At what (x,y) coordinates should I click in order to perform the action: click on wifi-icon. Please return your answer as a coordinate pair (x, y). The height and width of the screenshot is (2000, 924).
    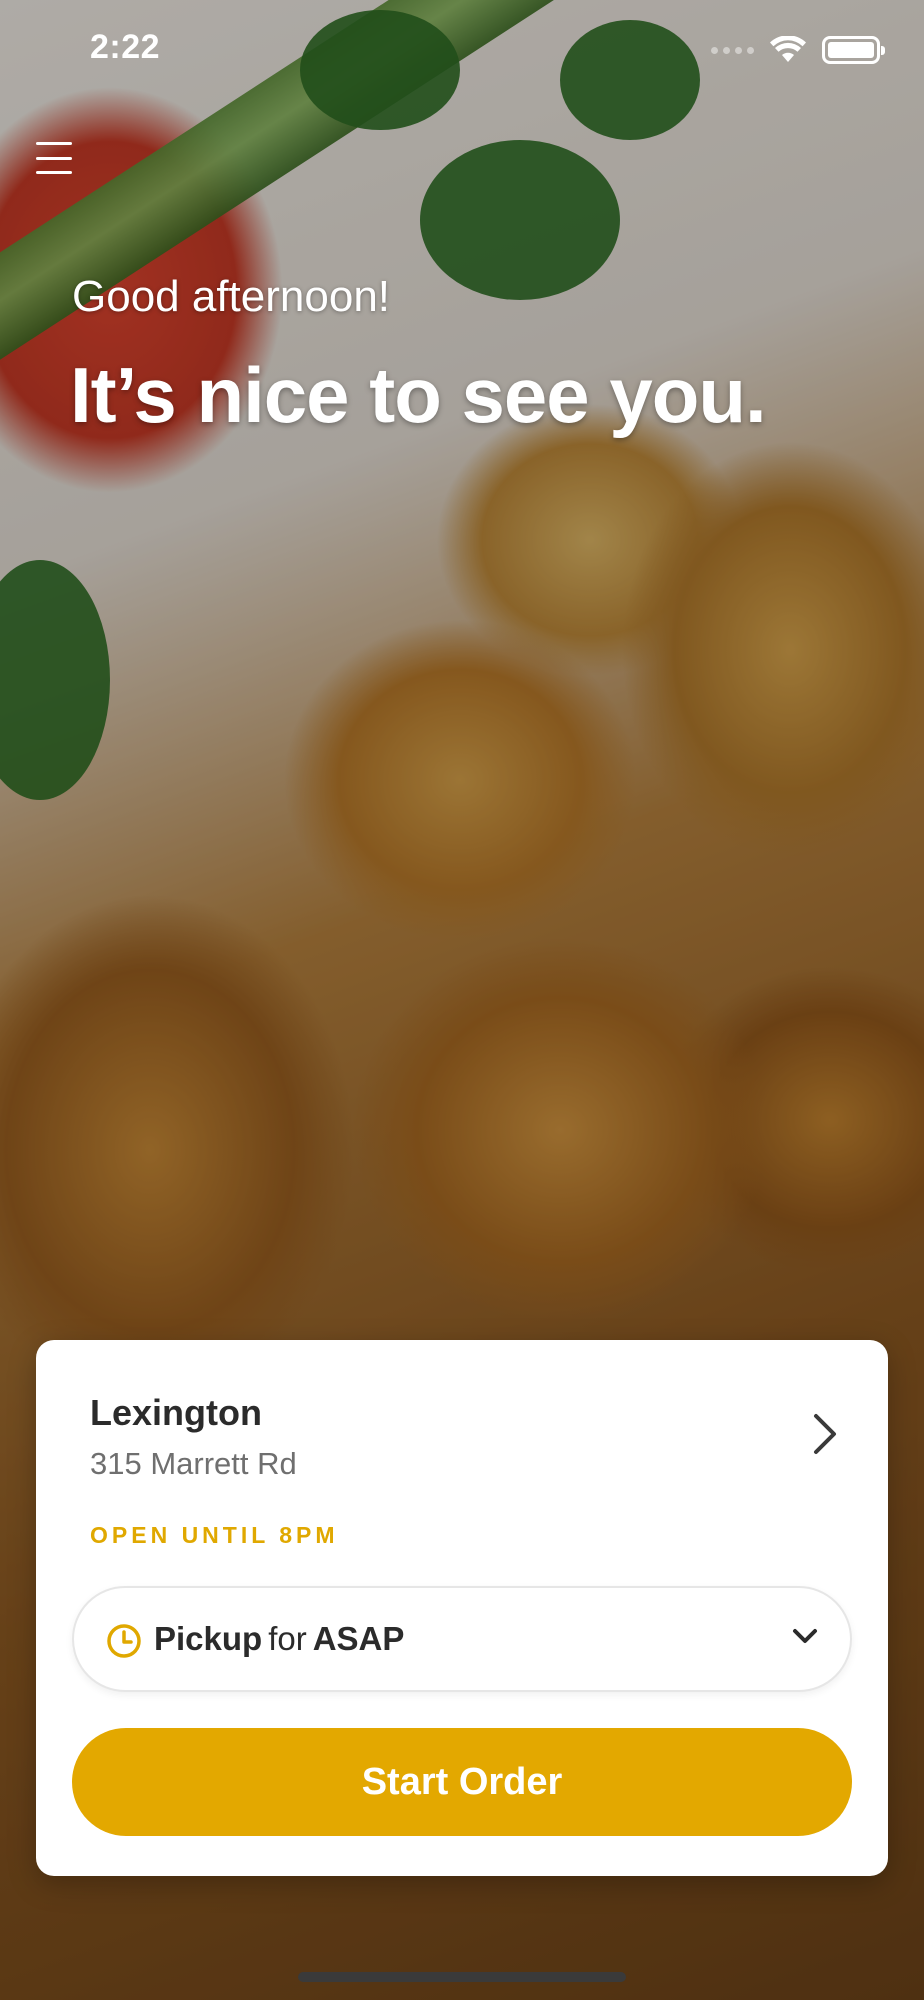
    Looking at the image, I should click on (788, 50).